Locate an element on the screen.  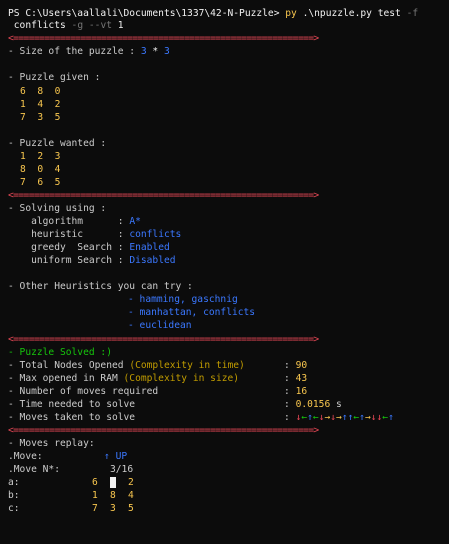
replay-cell: 6 is located at coordinates (95, 482).